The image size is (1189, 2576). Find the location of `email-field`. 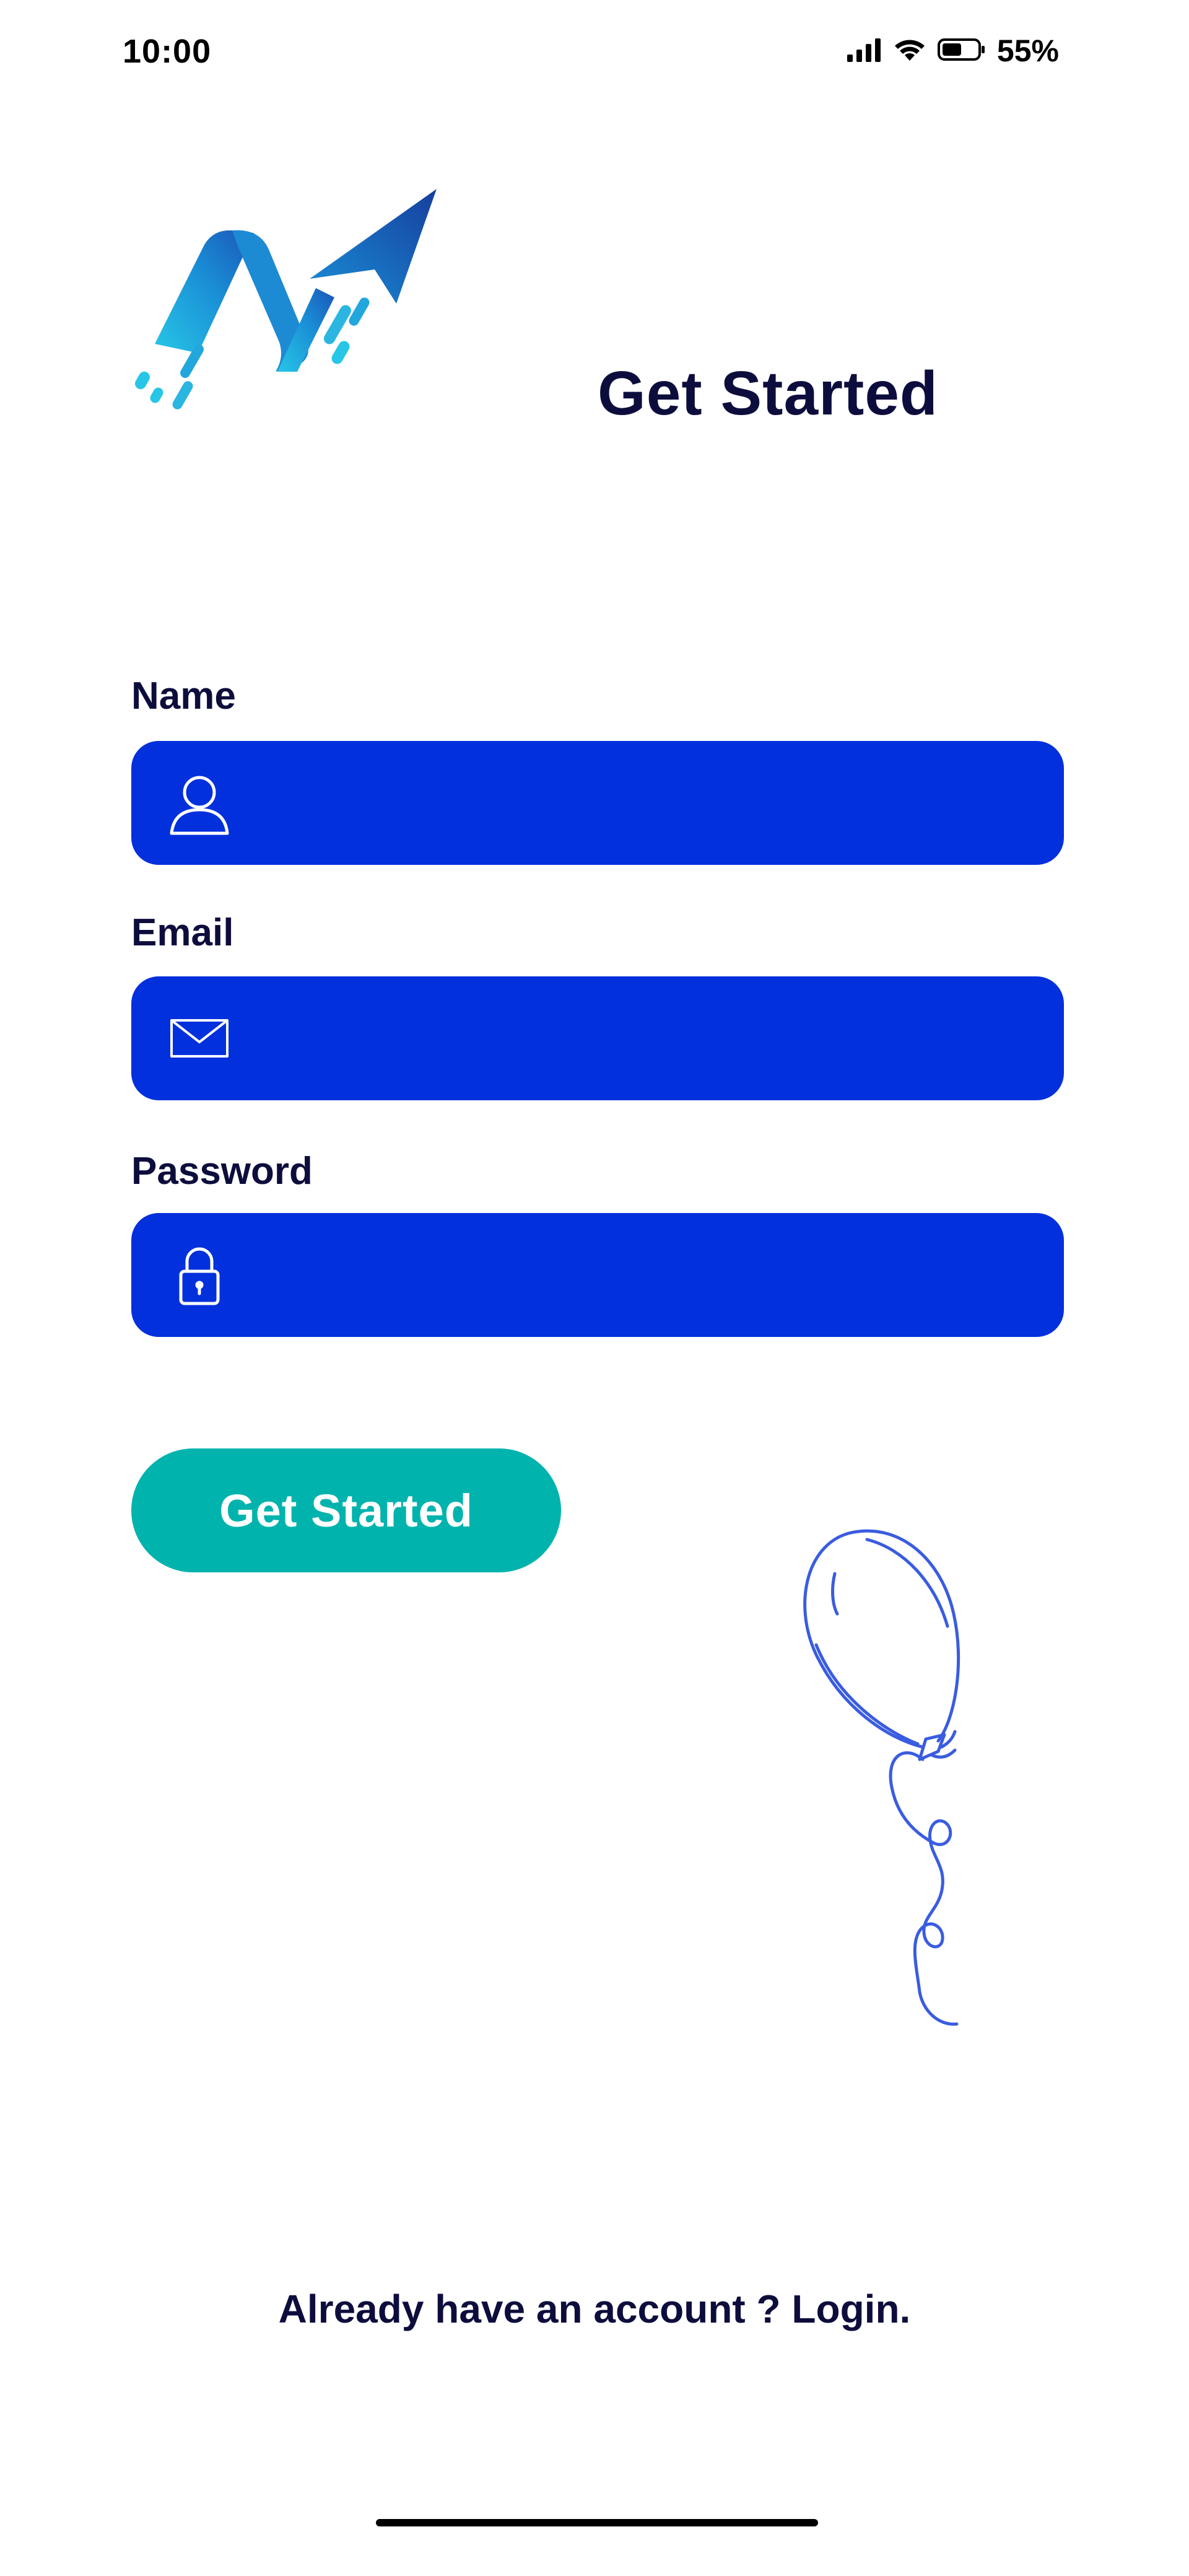

email-field is located at coordinates (597, 1038).